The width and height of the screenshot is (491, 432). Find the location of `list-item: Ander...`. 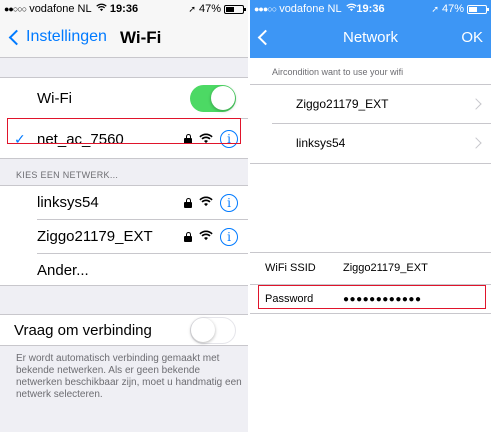

list-item: Ander... is located at coordinates (124, 270).